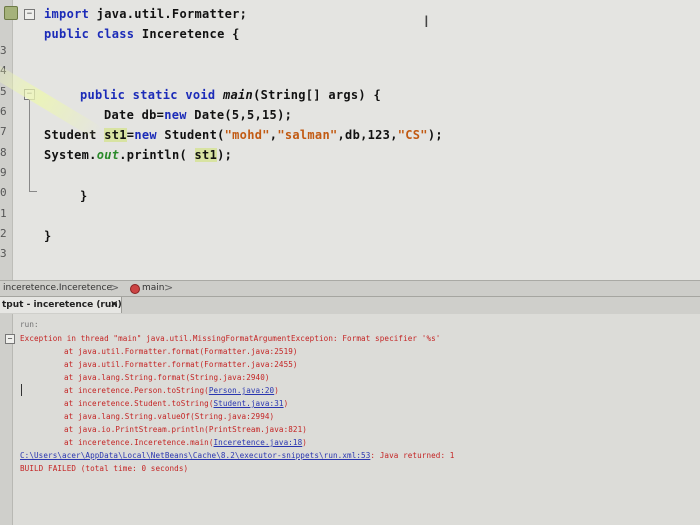 This screenshot has width=700, height=525. What do you see at coordinates (258, 442) in the screenshot?
I see `stack-link: Inceretence.java:18` at bounding box center [258, 442].